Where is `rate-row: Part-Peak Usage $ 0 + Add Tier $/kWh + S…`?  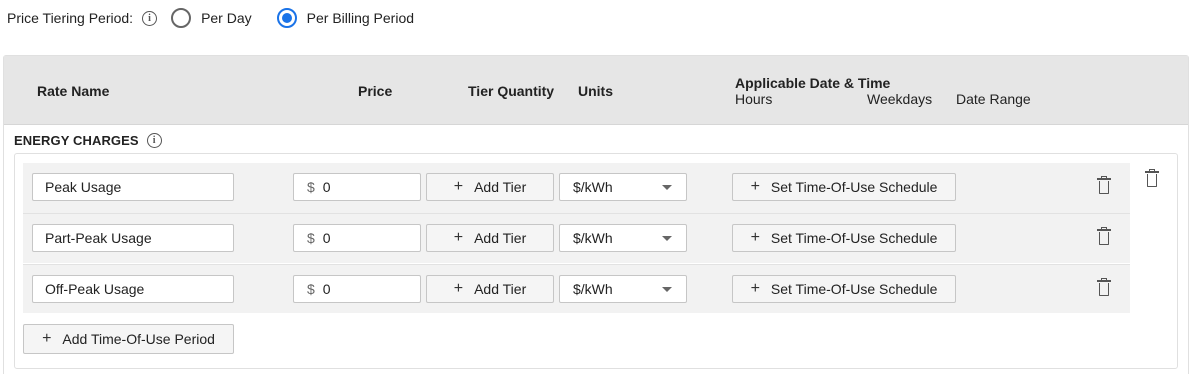
rate-row: Part-Peak Usage $ 0 + Add Tier $/kWh + S… is located at coordinates (576, 238).